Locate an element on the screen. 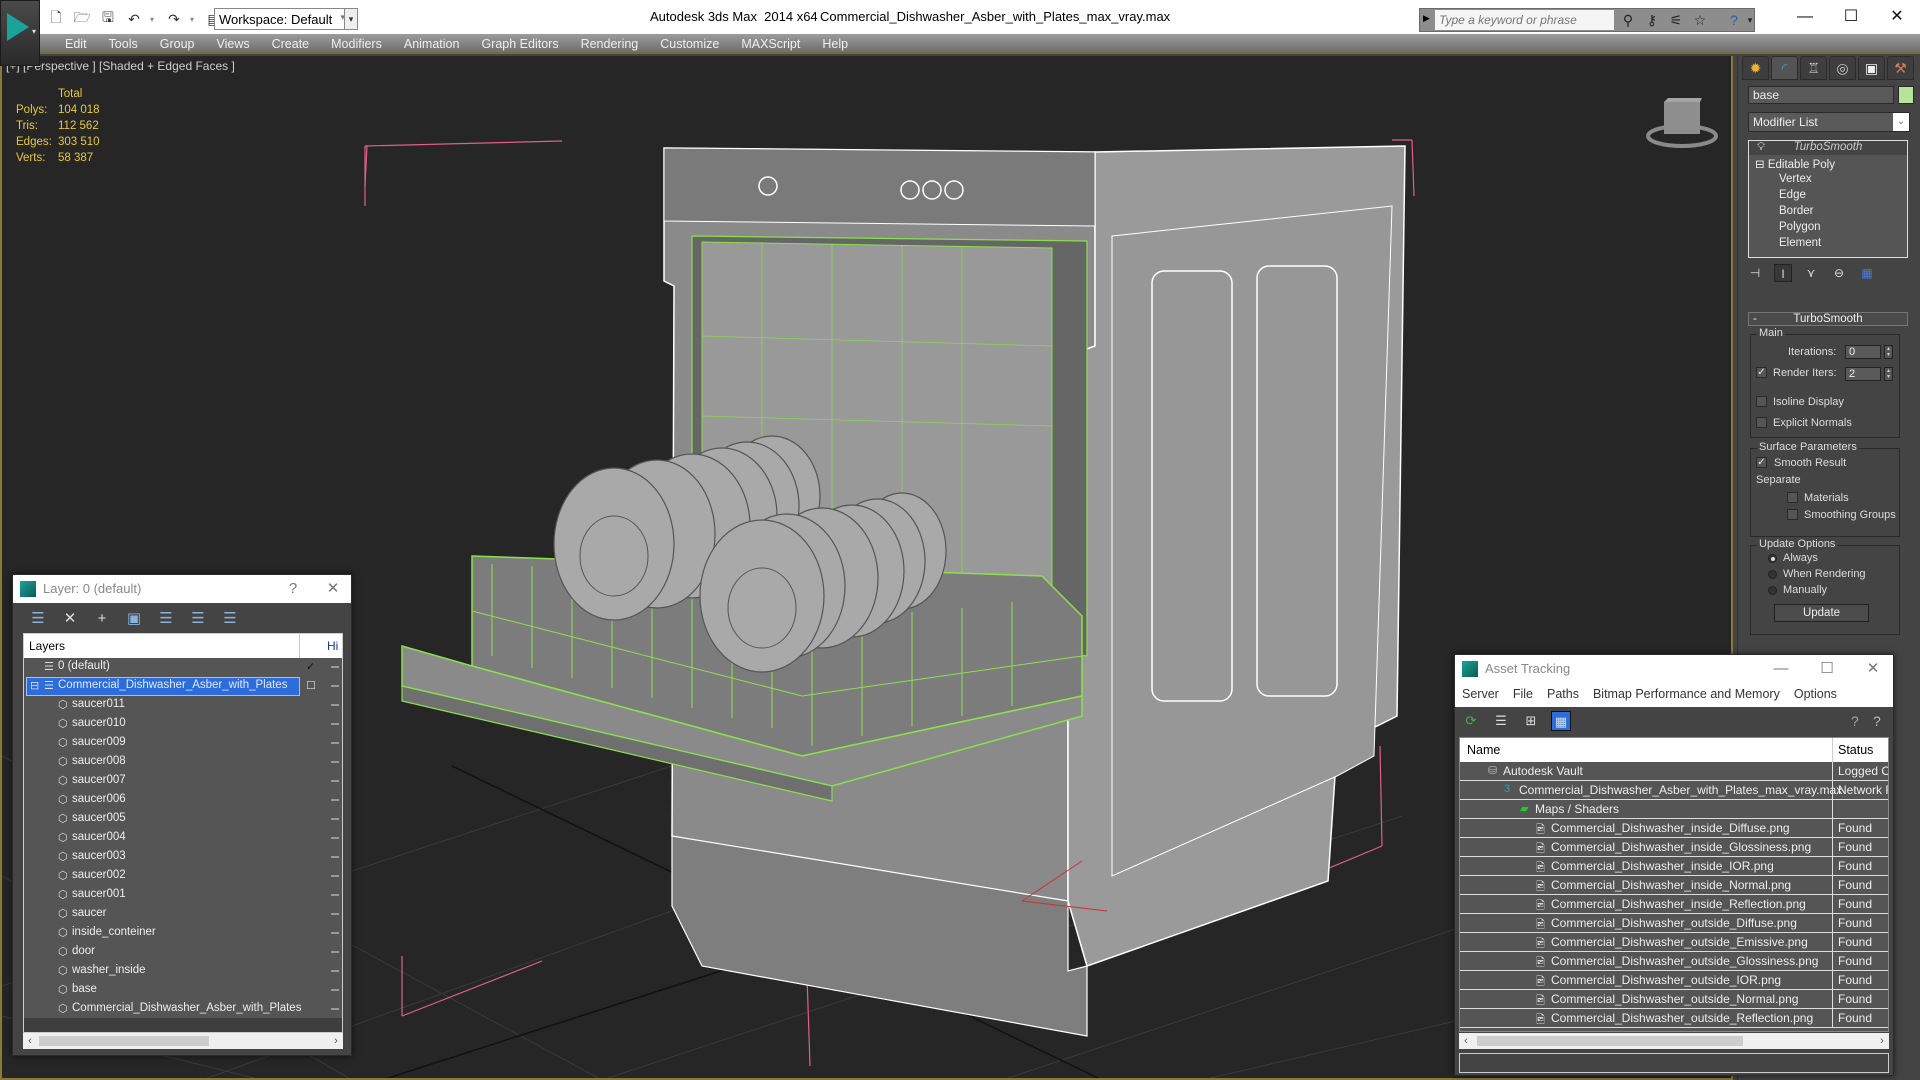  application-menu-button: ▾ is located at coordinates (20, 33).